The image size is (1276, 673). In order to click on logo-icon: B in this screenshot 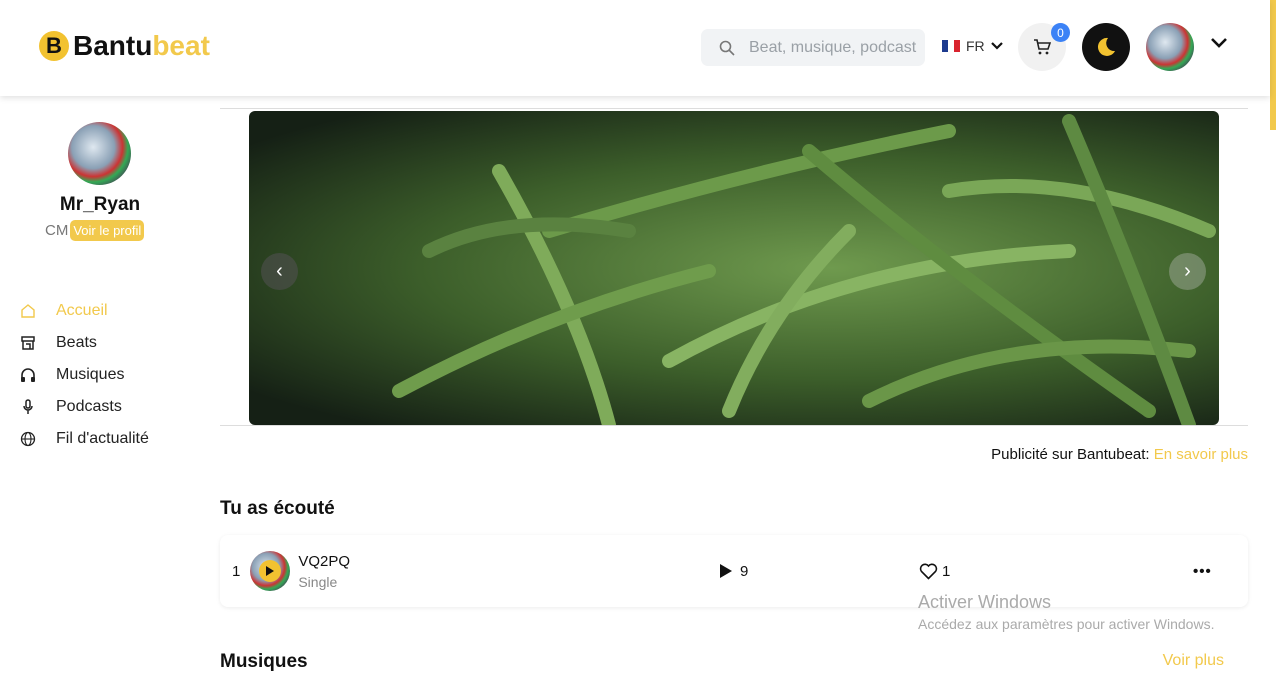, I will do `click(54, 46)`.